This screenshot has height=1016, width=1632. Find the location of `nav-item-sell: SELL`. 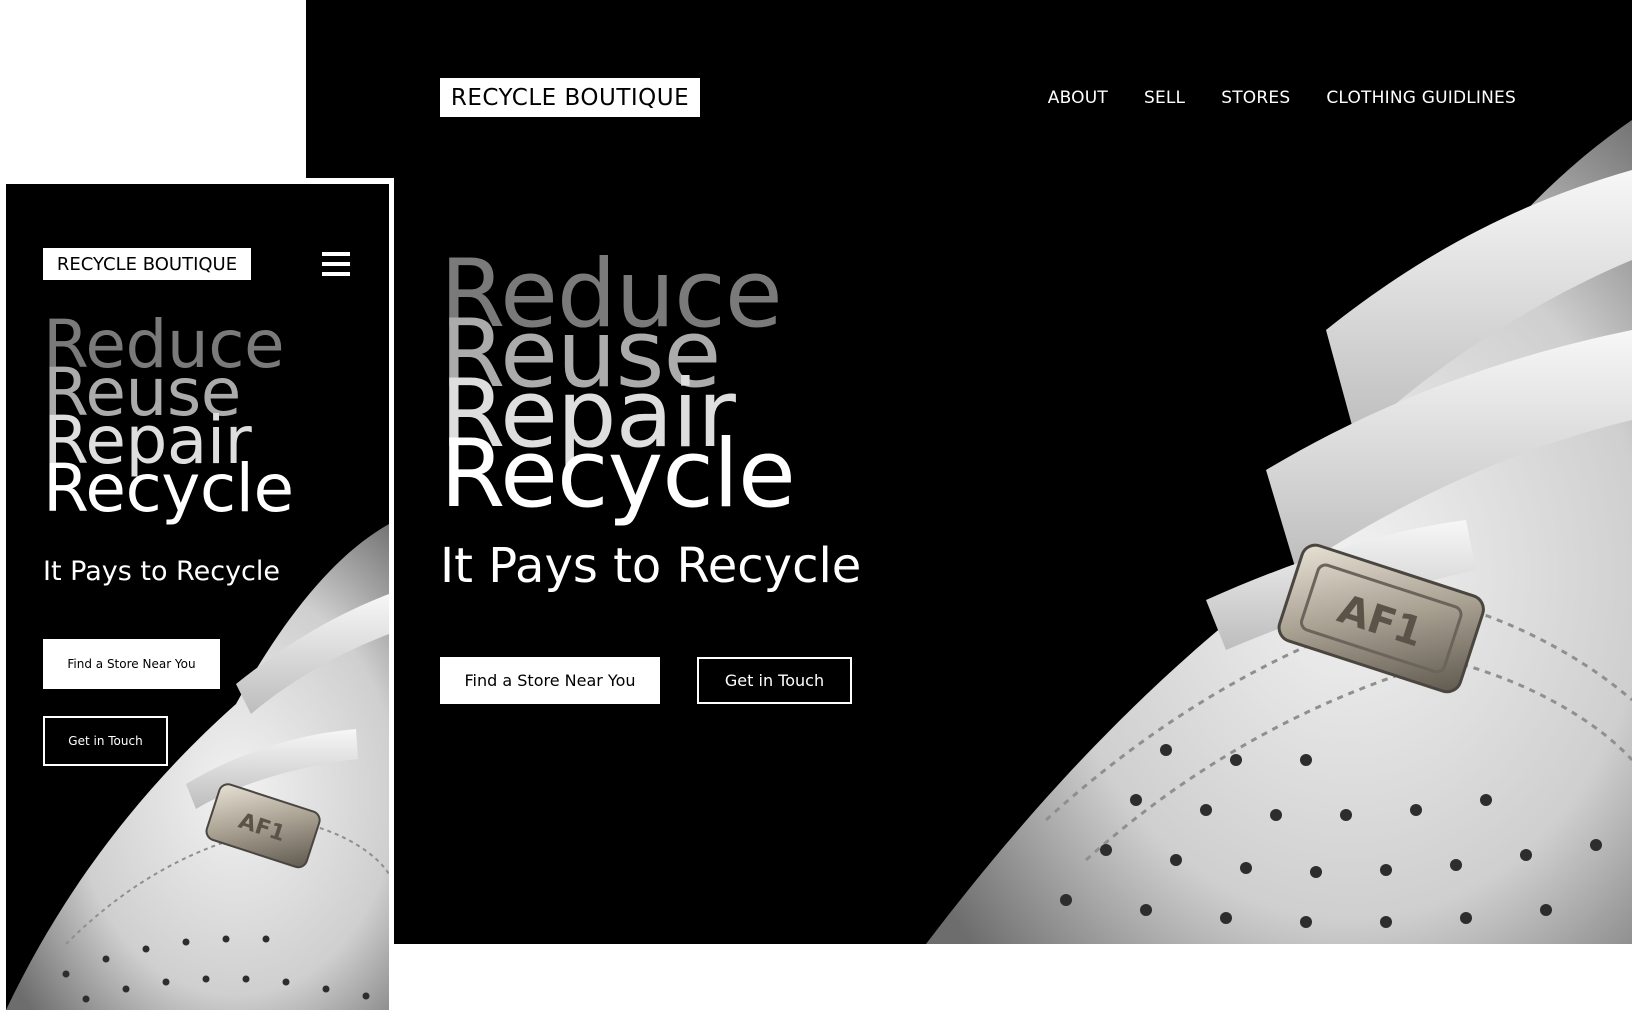

nav-item-sell: SELL is located at coordinates (1164, 98).